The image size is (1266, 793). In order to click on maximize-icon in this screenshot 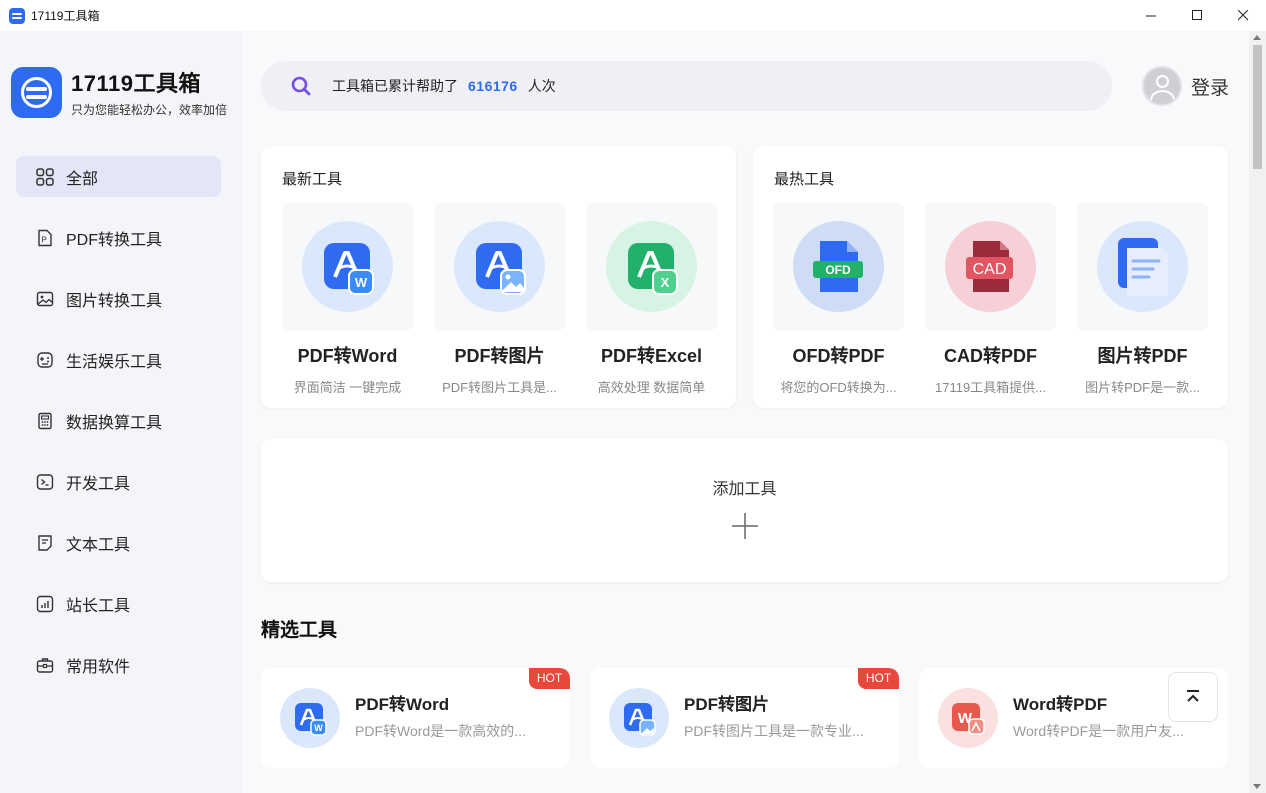, I will do `click(1196, 15)`.